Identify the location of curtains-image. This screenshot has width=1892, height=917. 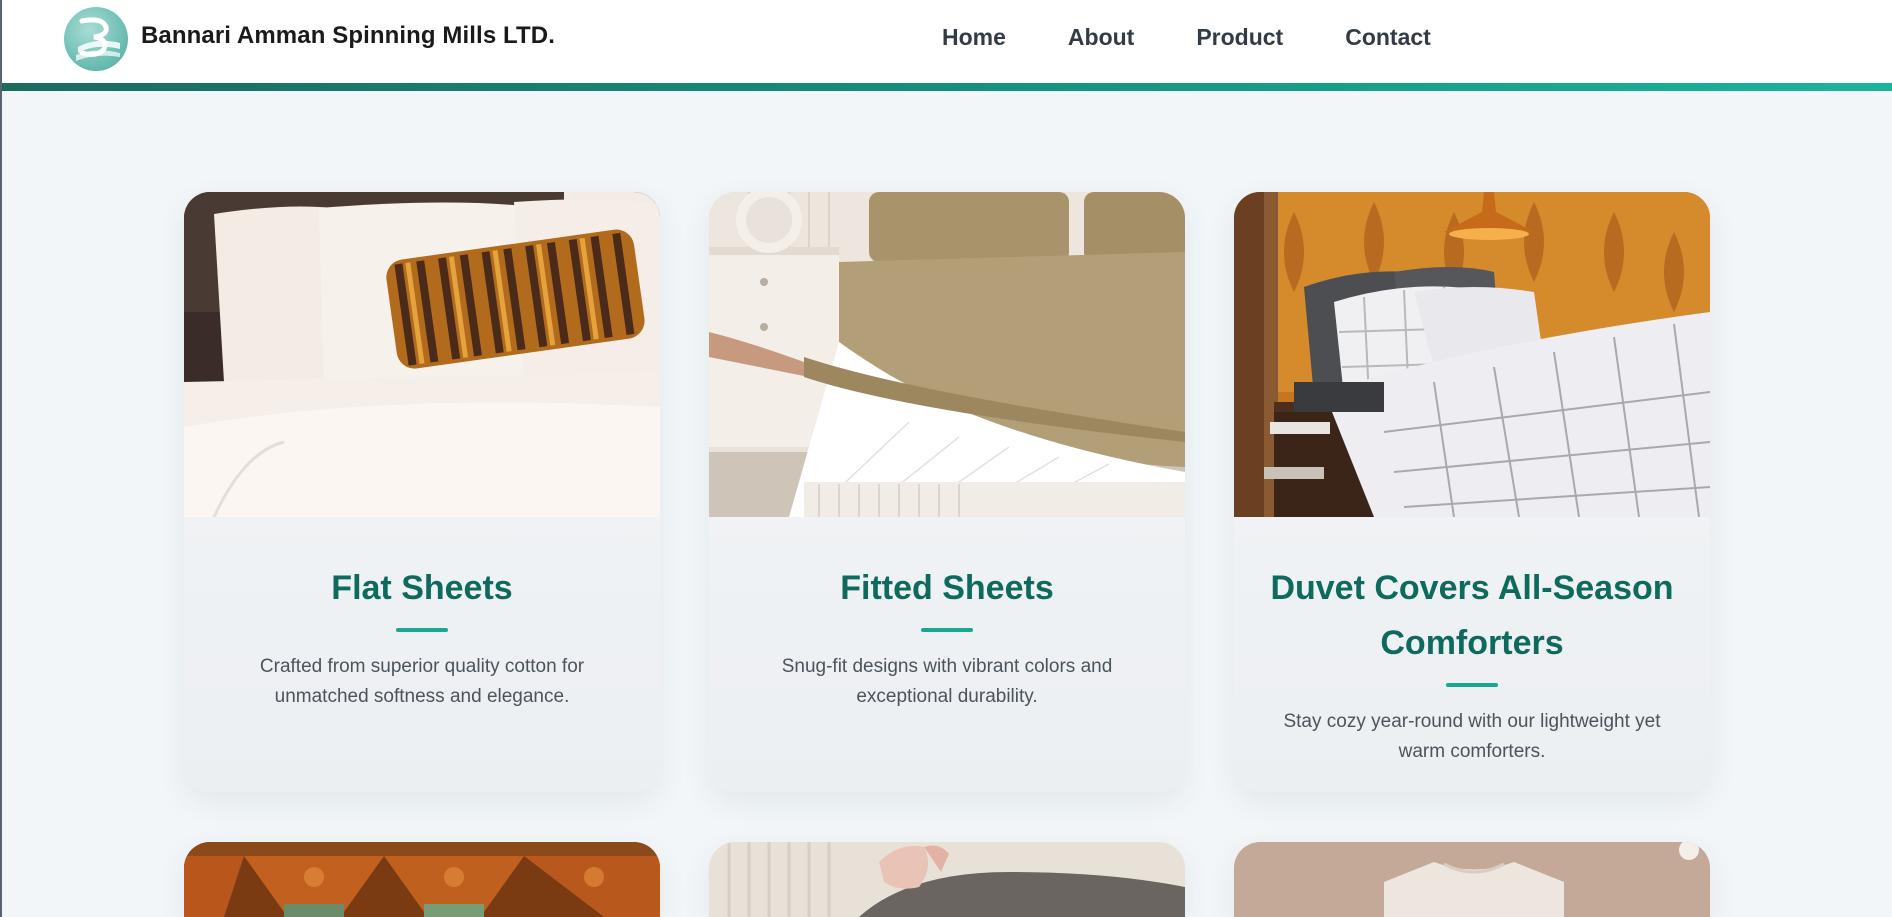
(422, 879).